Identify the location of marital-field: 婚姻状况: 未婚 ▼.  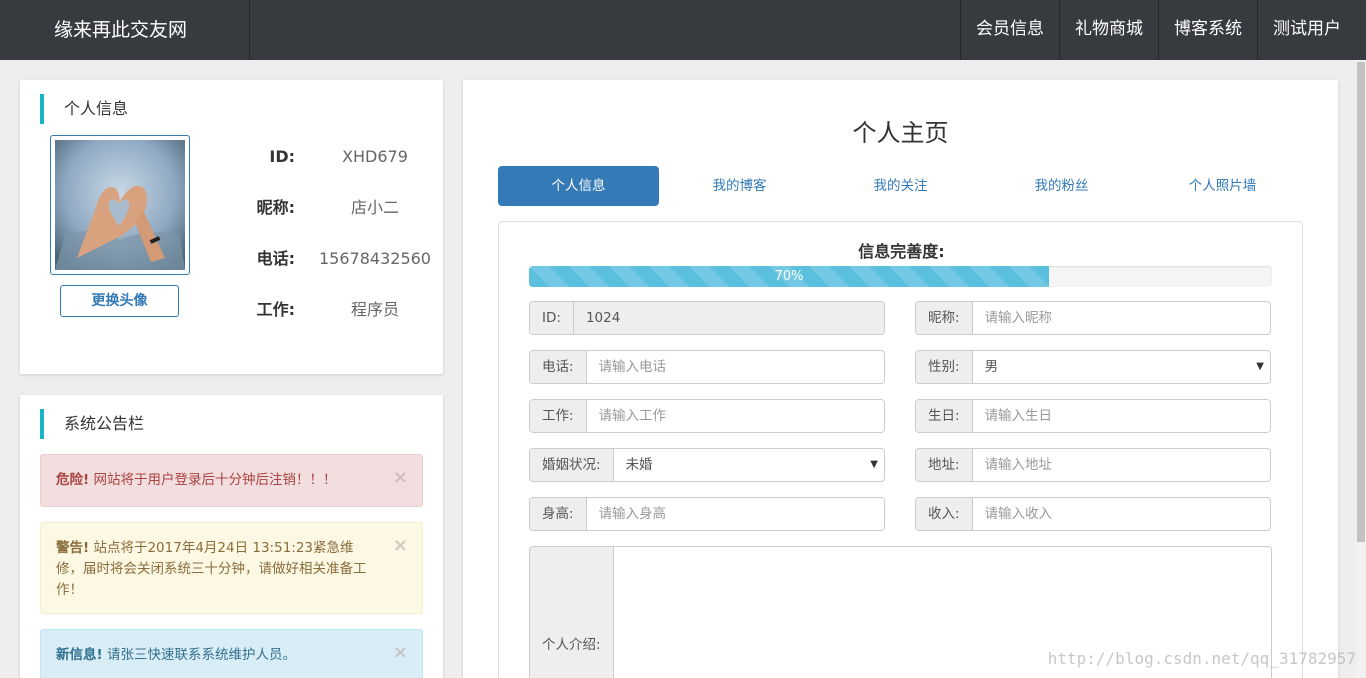
(707, 465).